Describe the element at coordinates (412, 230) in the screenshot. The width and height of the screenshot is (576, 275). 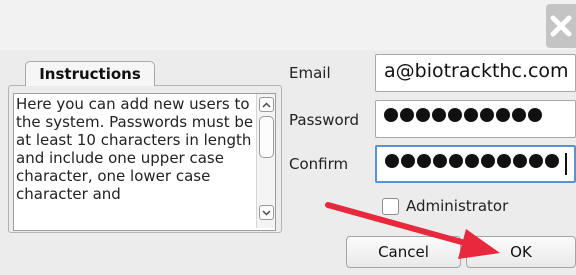
I see `annotation-arrow` at that location.